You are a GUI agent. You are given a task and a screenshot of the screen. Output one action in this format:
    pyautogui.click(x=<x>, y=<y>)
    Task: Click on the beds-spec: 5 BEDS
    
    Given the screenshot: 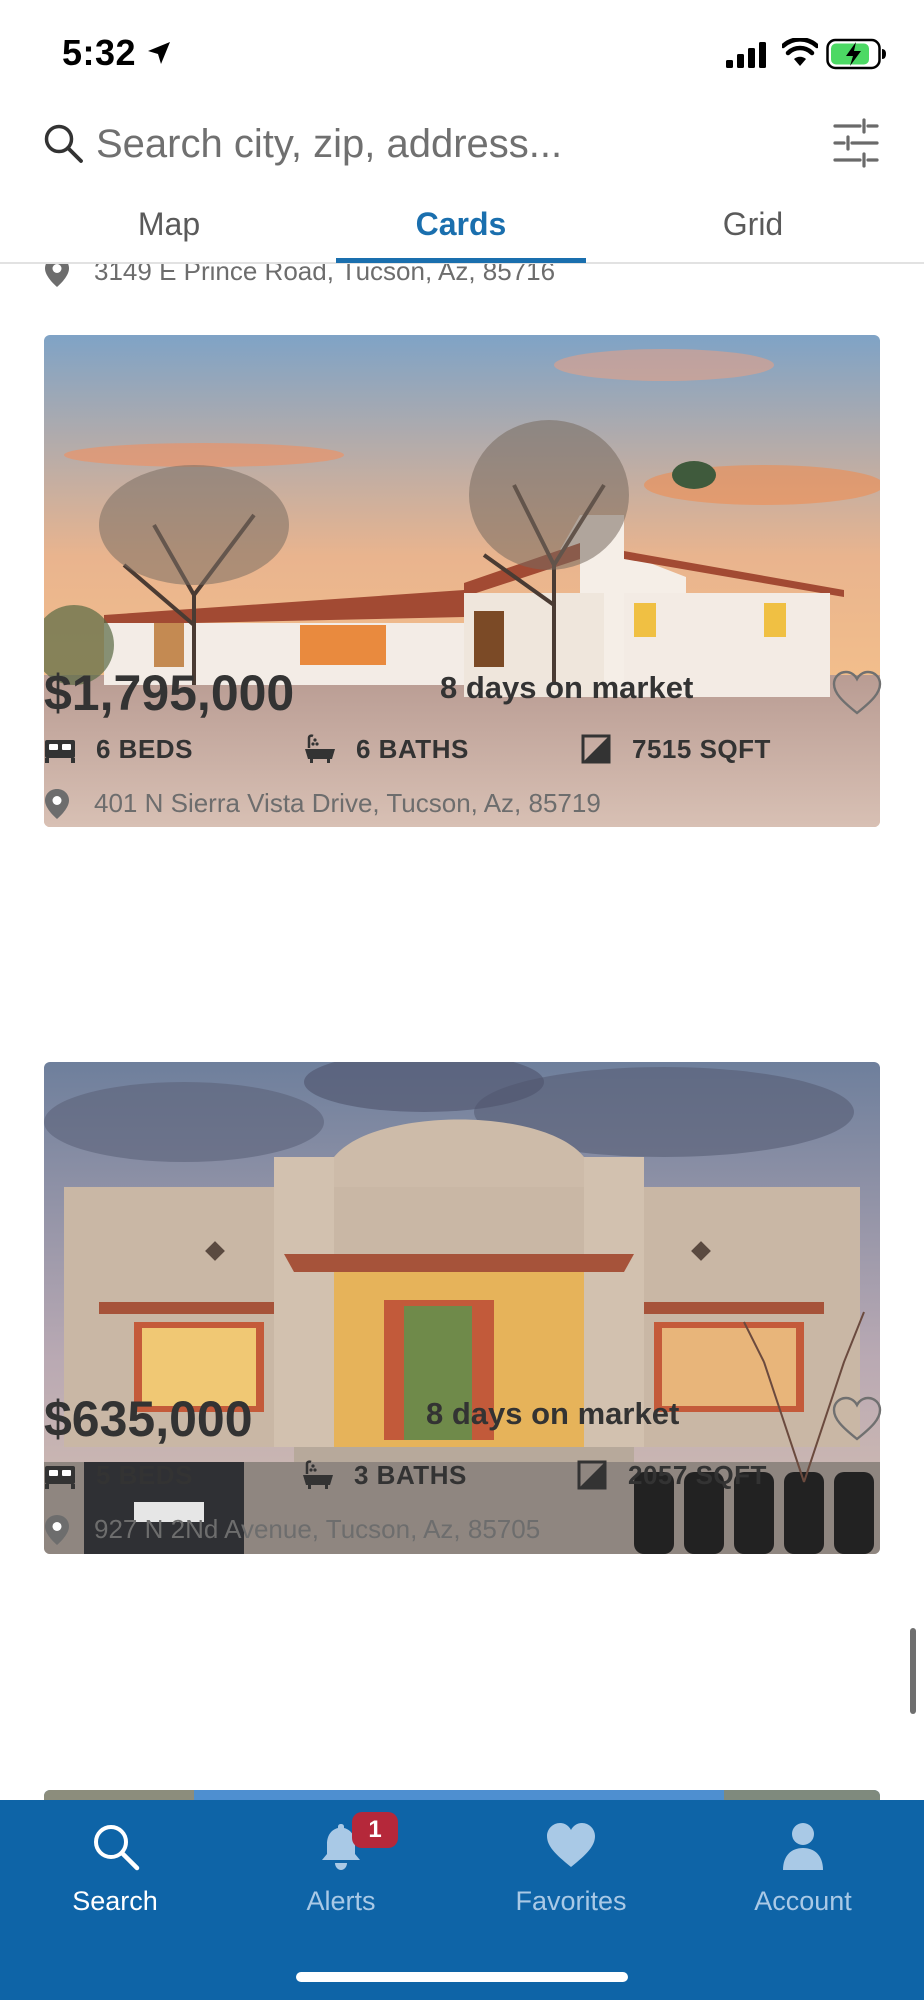 What is the action you would take?
    pyautogui.click(x=154, y=1476)
    